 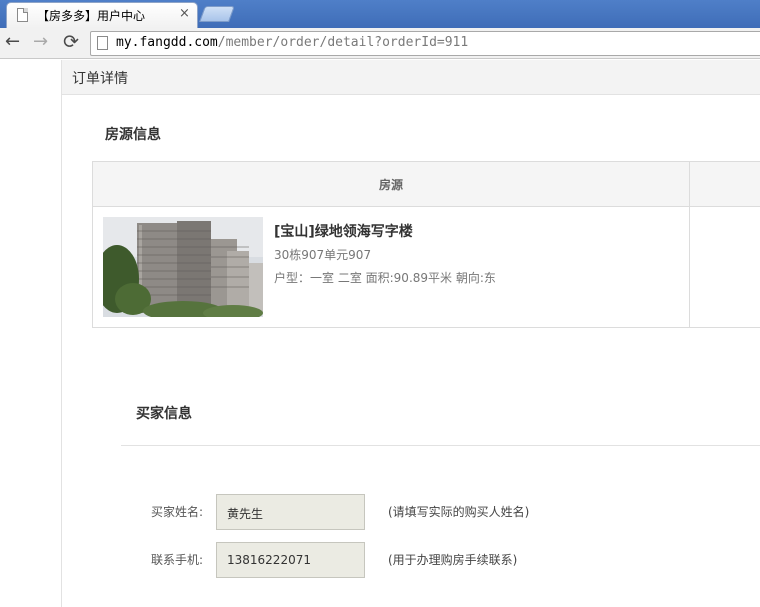 What do you see at coordinates (290, 560) in the screenshot?
I see `buyer-phone-field: 13816222071` at bounding box center [290, 560].